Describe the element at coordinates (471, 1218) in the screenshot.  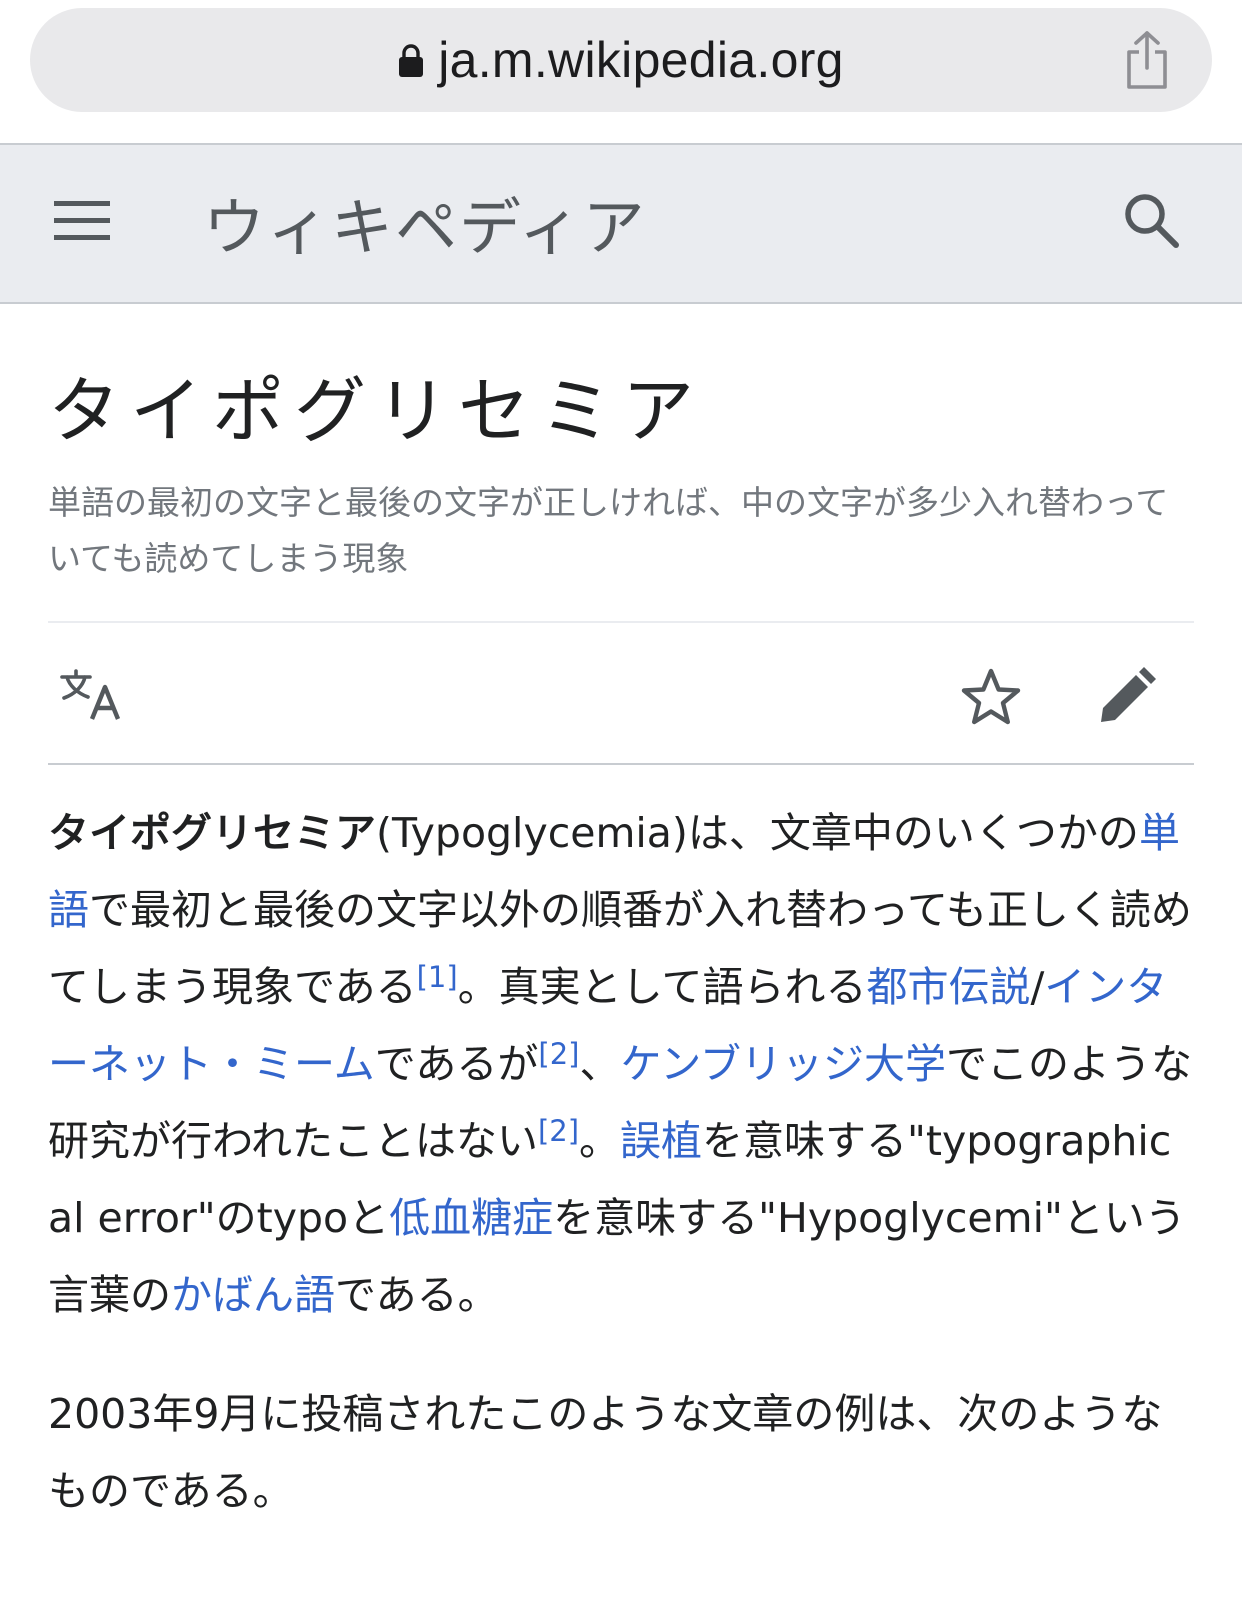
I see `link-hypoglycemia: 低血糖症` at that location.